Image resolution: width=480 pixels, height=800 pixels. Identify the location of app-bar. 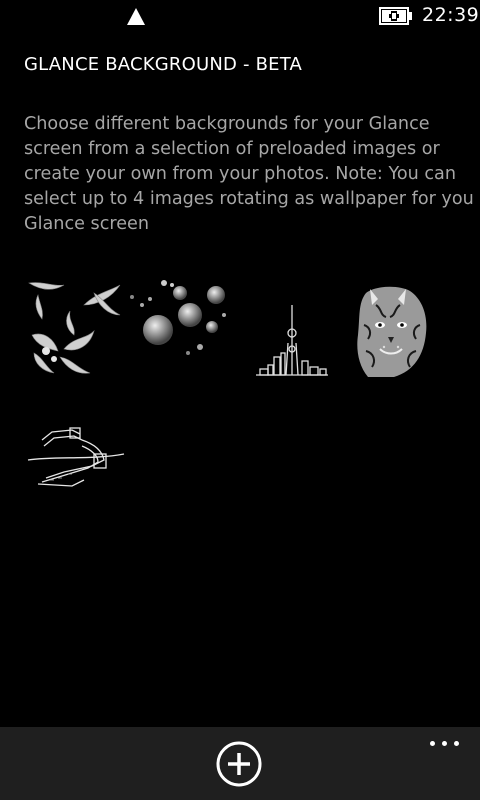
(240, 763).